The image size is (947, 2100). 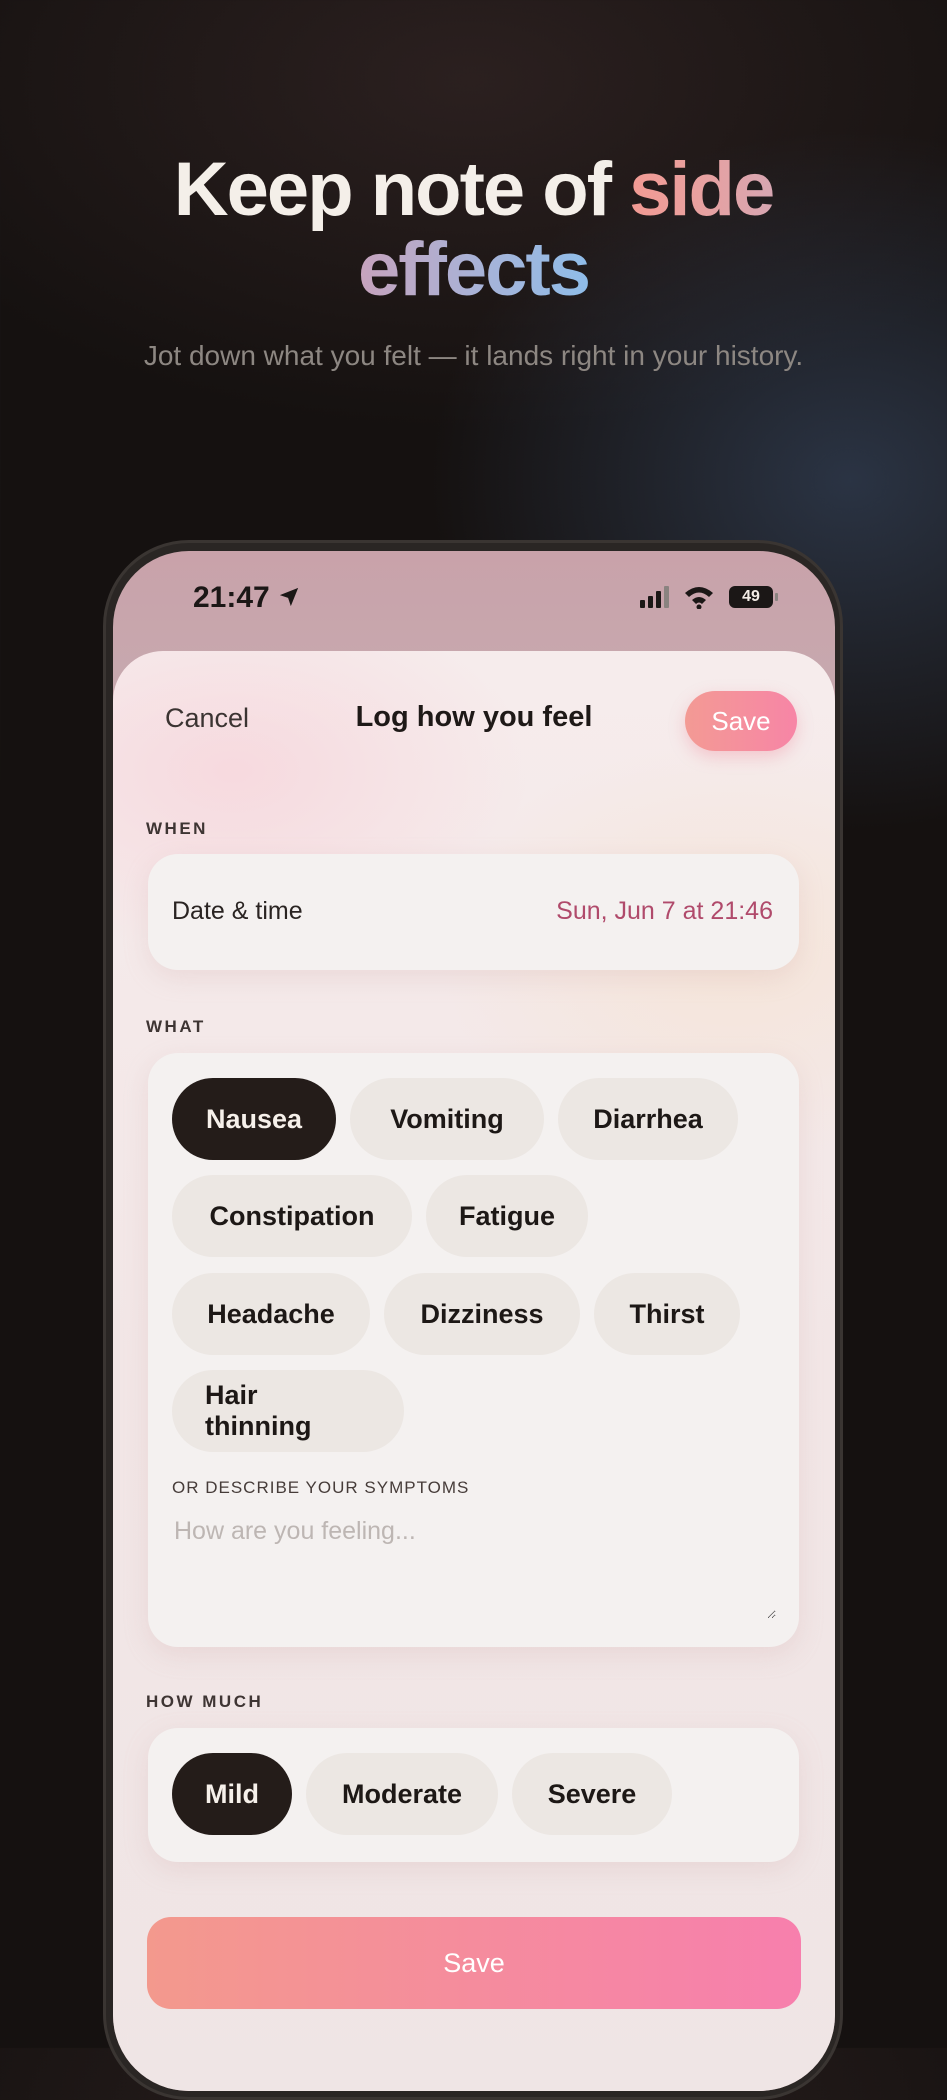 I want to click on status-time-text: 21:47, so click(x=231, y=597).